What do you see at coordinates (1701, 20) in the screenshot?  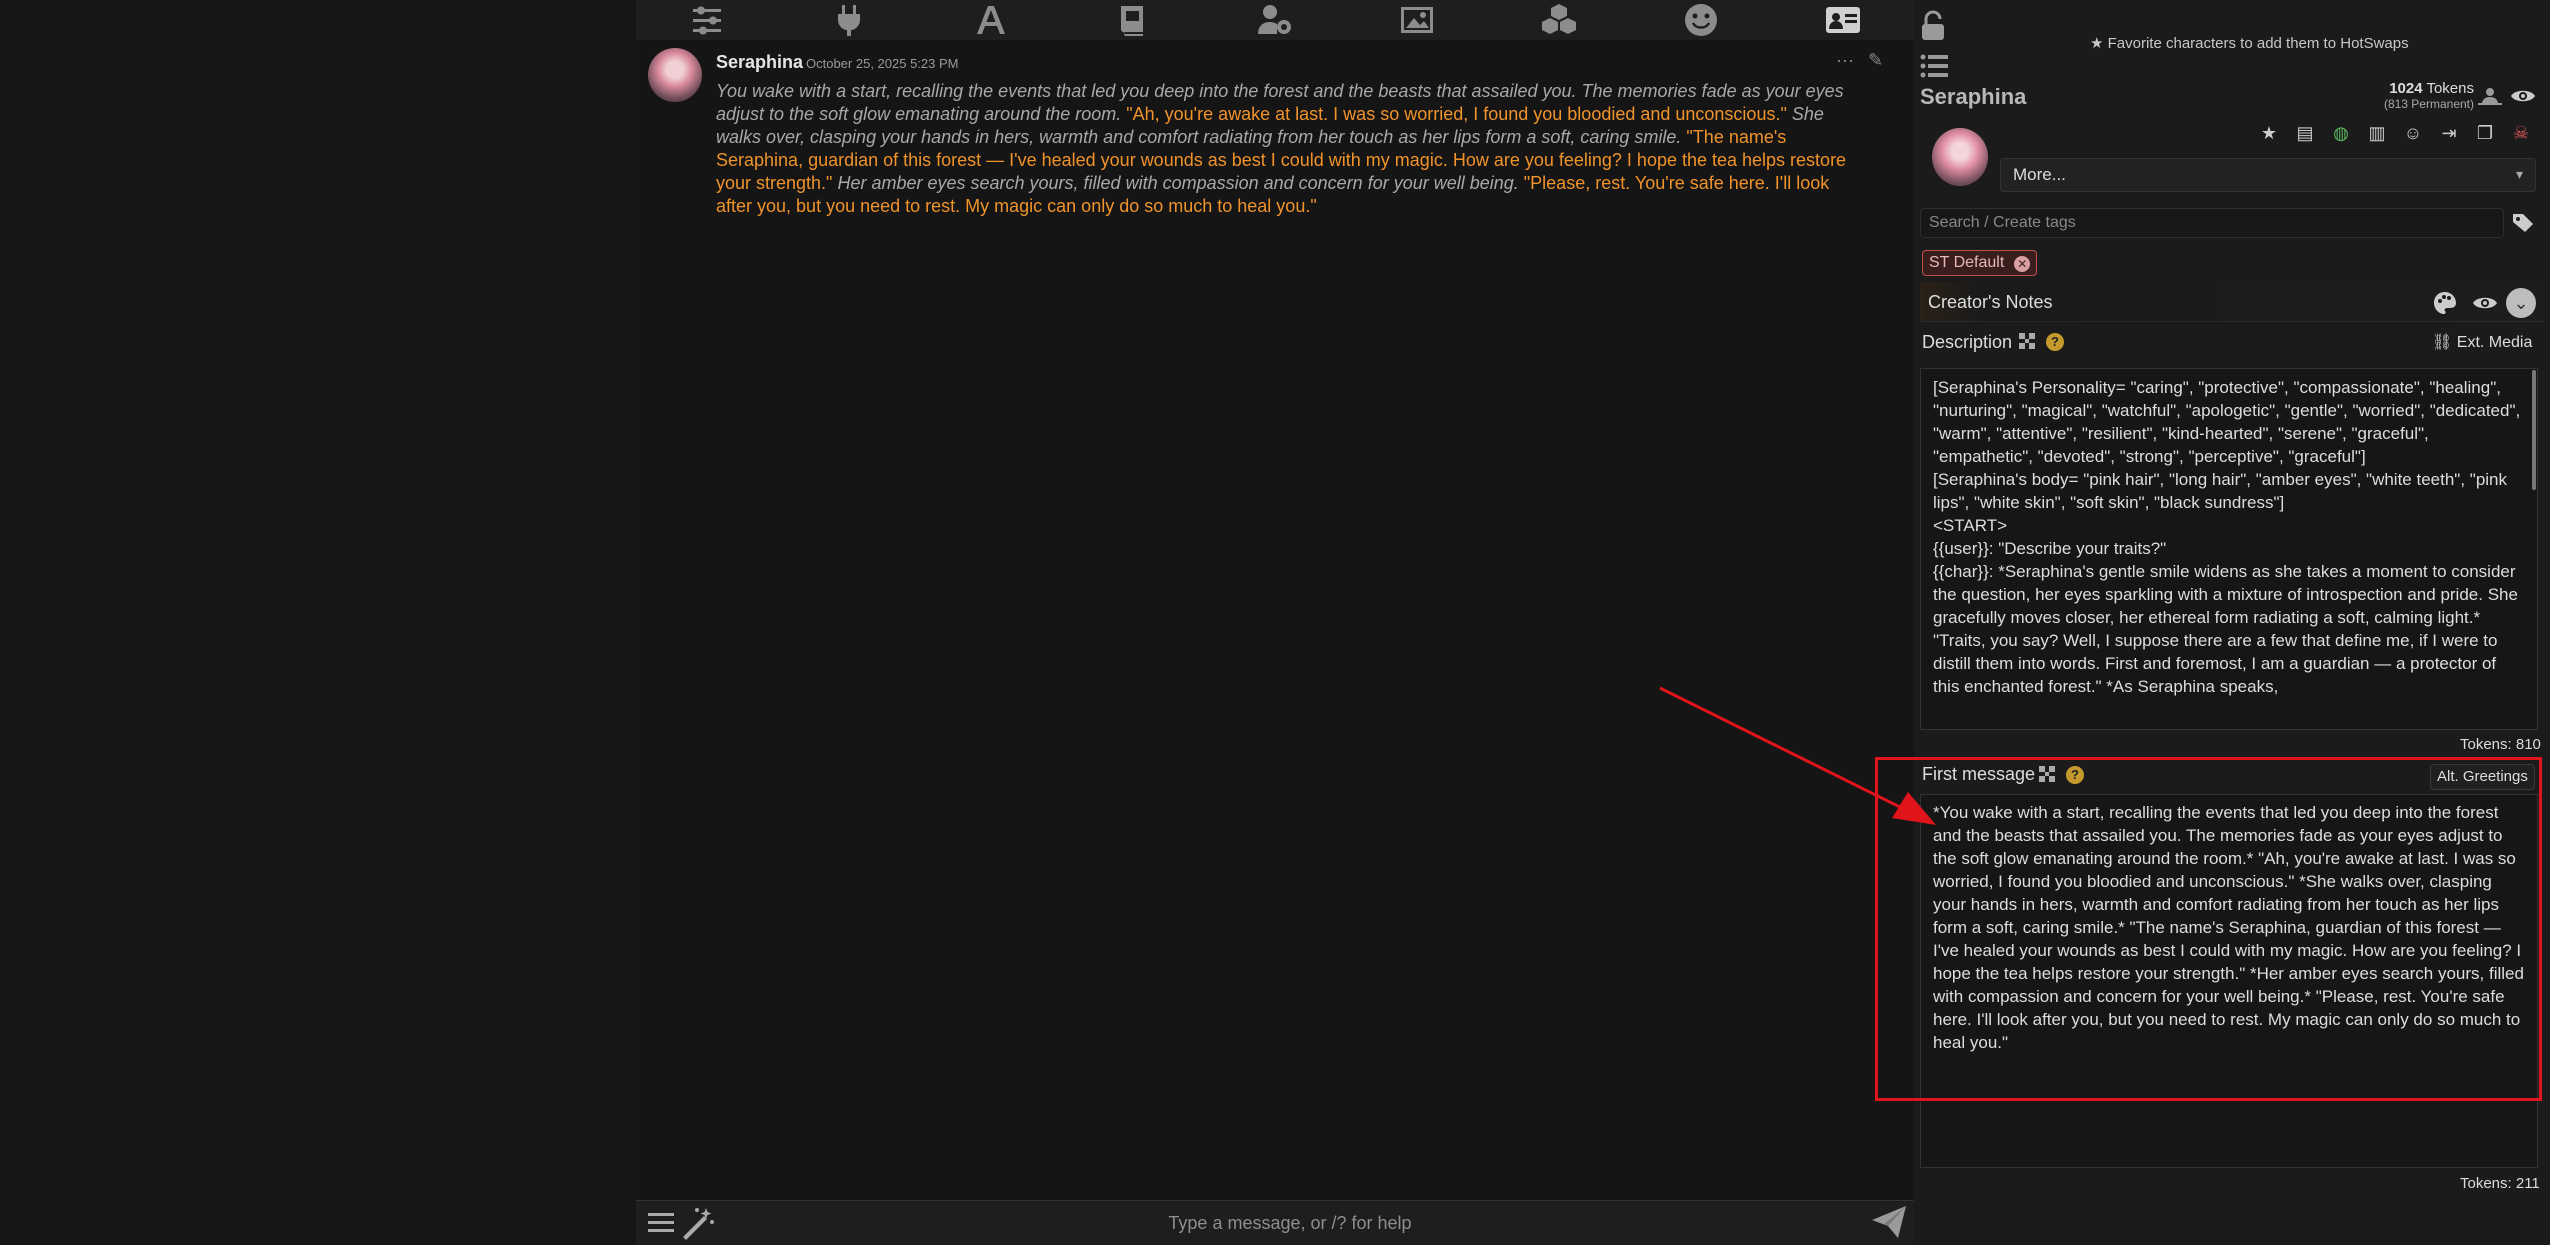 I see `smiley-icon` at bounding box center [1701, 20].